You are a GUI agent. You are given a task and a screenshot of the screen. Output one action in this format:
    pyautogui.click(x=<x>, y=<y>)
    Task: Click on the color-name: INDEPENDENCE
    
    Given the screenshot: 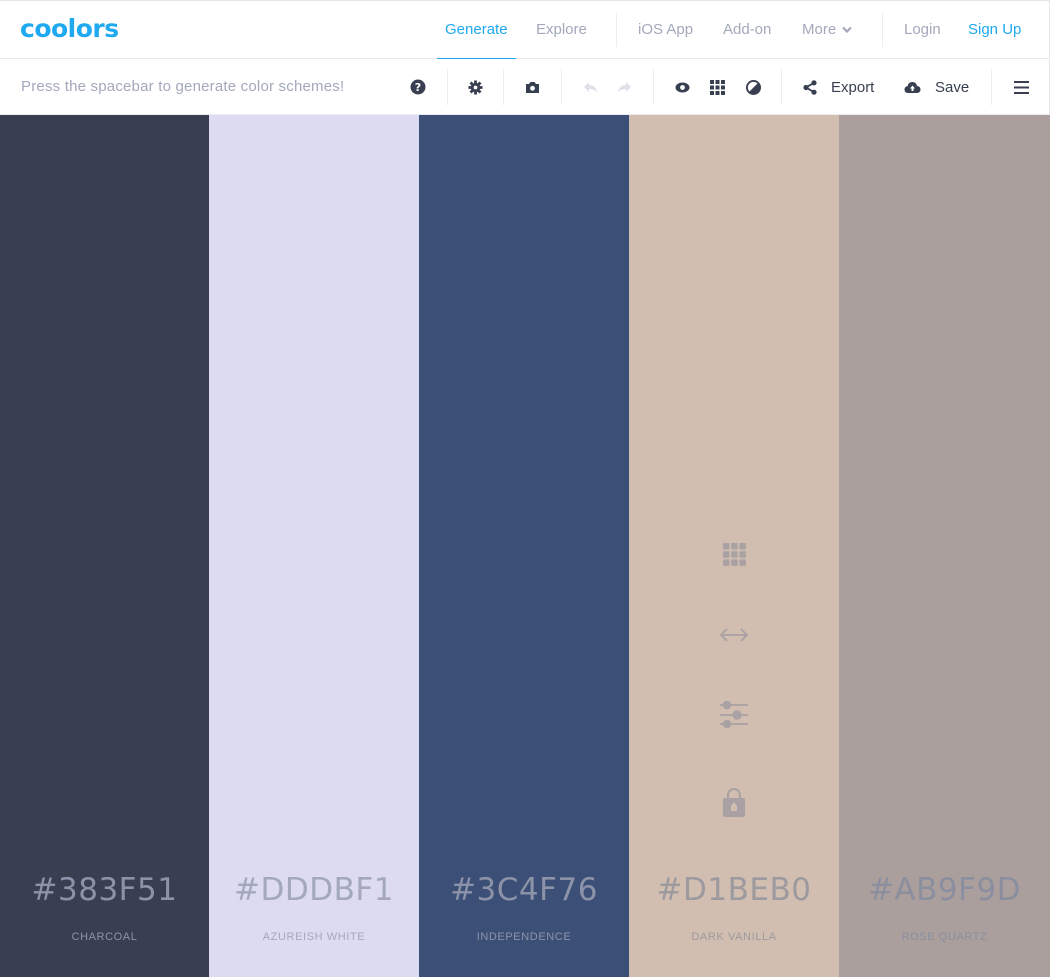 What is the action you would take?
    pyautogui.click(x=524, y=937)
    